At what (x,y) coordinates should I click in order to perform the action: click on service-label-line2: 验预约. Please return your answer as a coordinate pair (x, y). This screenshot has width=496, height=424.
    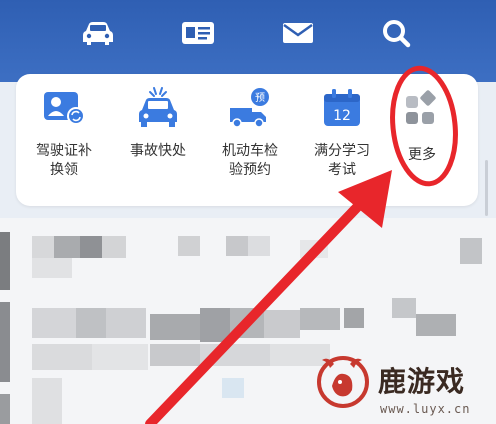
    Looking at the image, I should click on (250, 170).